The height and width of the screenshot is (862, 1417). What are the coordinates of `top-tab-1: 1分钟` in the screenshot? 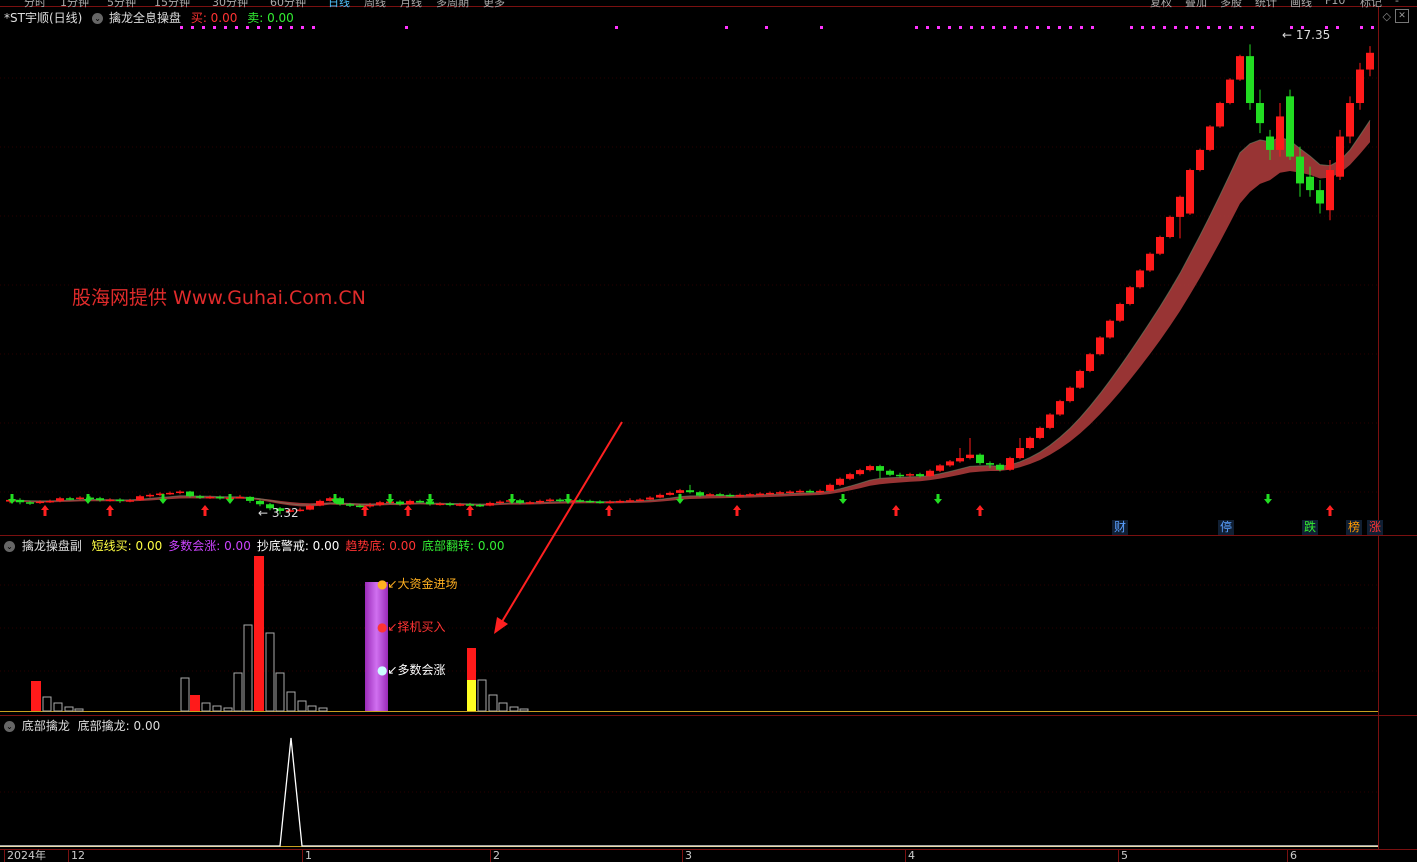 It's located at (74, 4).